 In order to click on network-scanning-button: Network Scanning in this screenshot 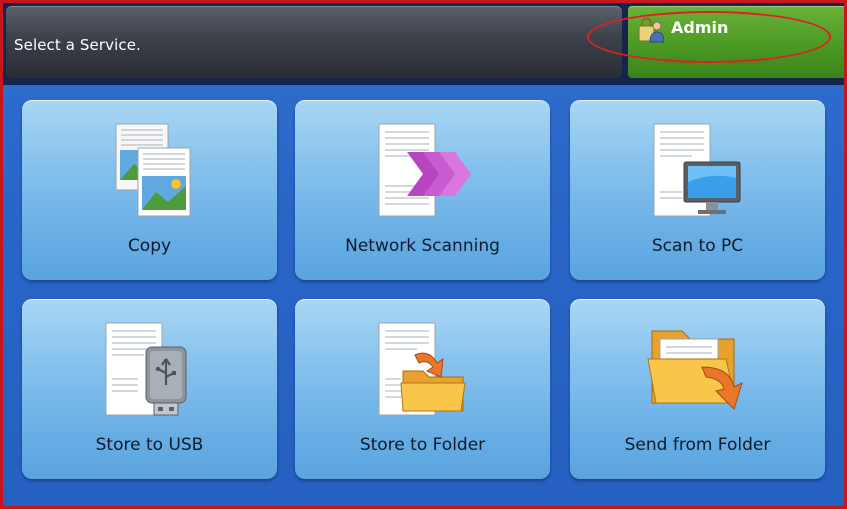, I will do `click(422, 190)`.